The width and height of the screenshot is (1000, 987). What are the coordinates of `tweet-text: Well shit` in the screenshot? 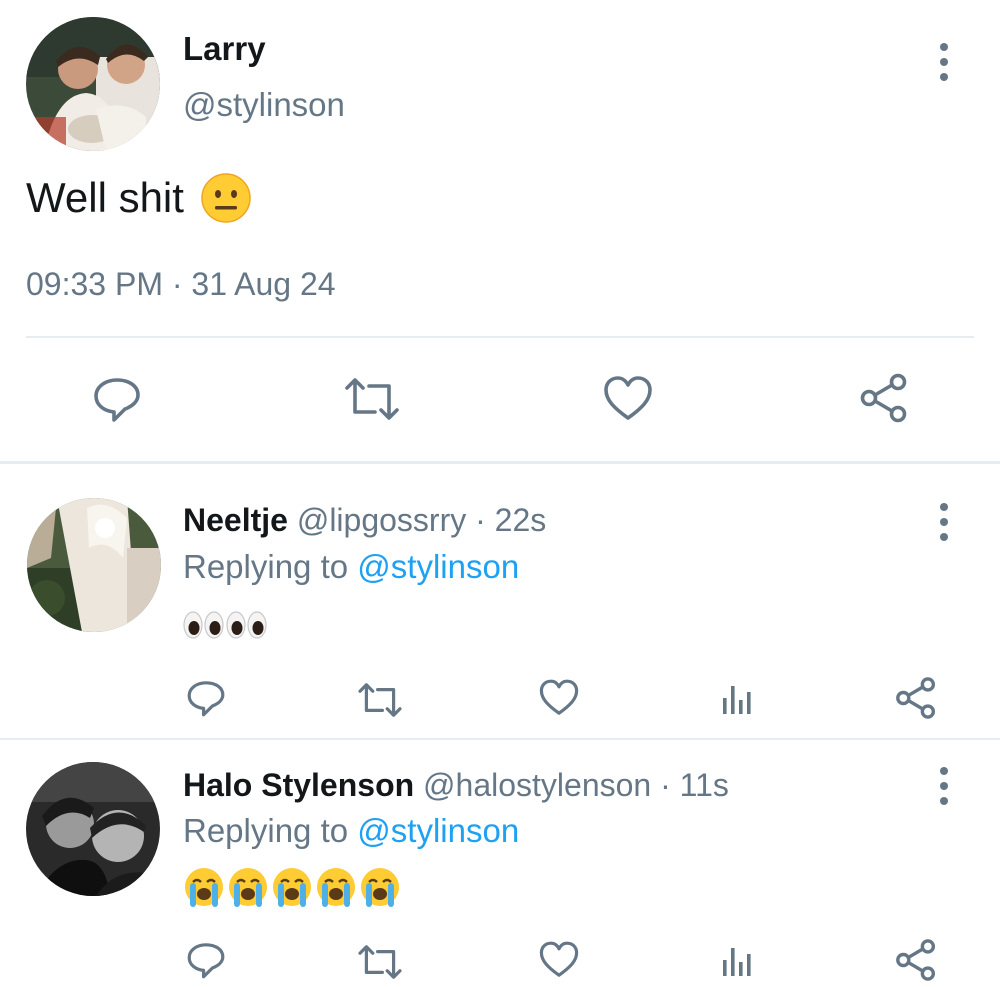 It's located at (105, 197).